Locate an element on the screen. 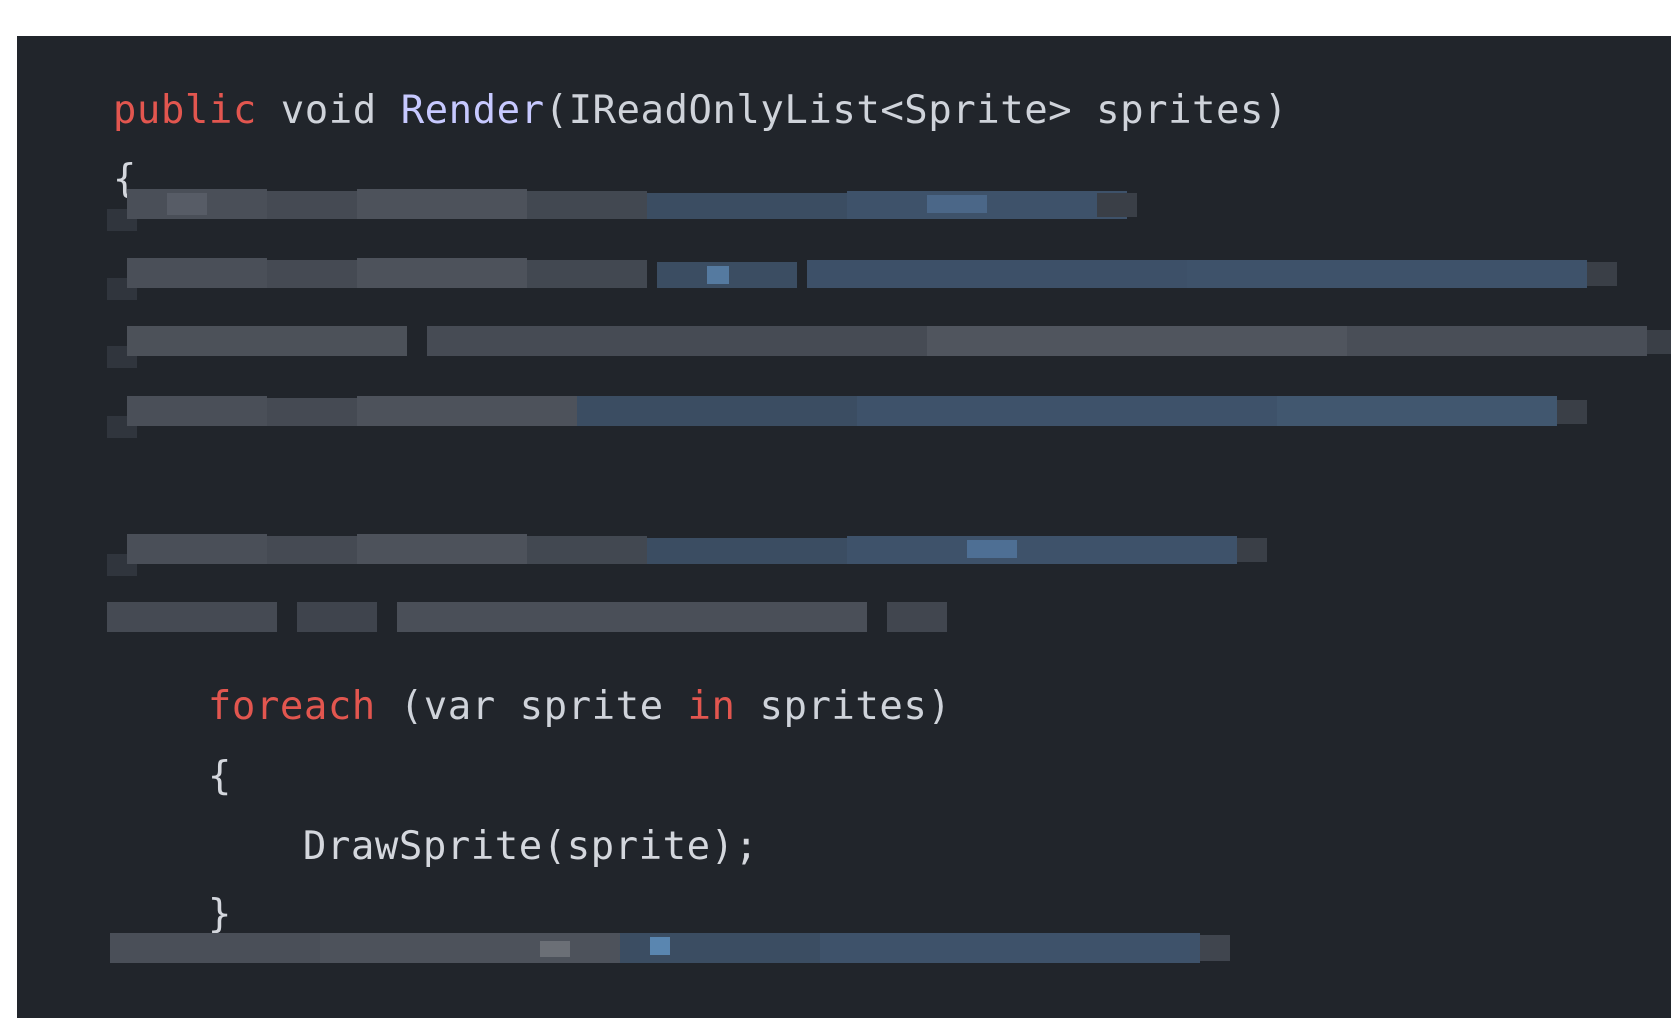 The image size is (1678, 1035). method-params: (IReadOnlyList<Sprite> sprites) is located at coordinates (916, 110).